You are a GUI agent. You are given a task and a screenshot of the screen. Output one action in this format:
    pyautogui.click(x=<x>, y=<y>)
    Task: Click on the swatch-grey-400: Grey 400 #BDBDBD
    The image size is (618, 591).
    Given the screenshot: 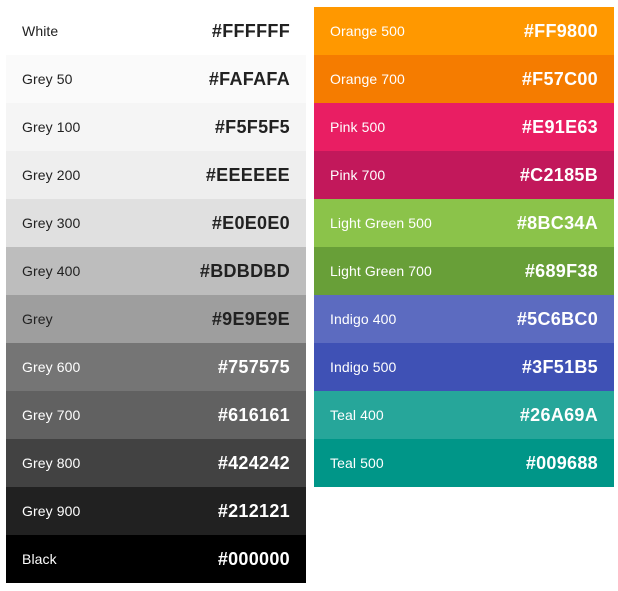 What is the action you would take?
    pyautogui.click(x=156, y=271)
    